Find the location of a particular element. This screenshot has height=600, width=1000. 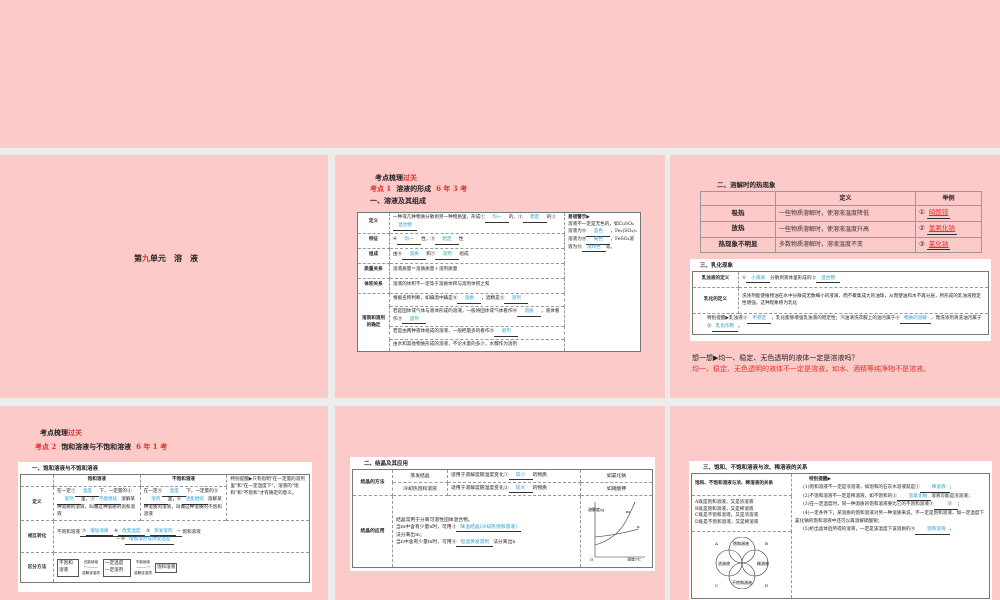

row-value: 由⑥ 溶质 和⑦ 溶剂 组成 is located at coordinates (477, 255).